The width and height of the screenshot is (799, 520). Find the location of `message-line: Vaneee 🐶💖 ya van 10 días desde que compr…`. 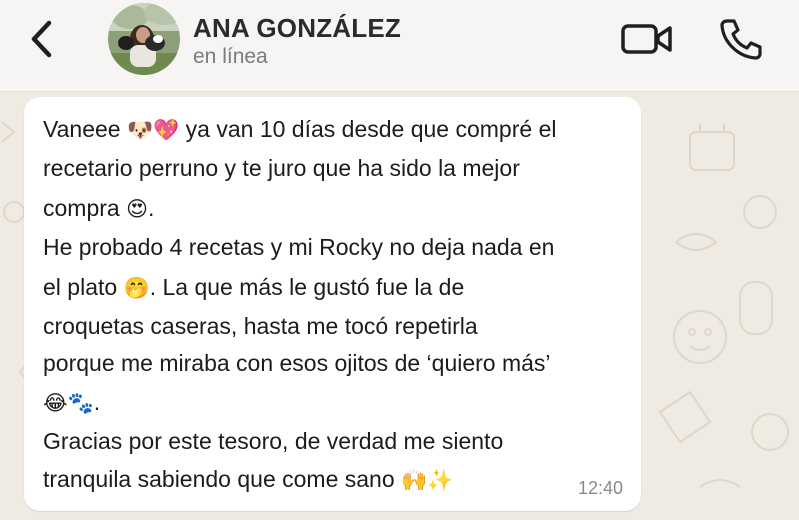

message-line: Vaneee 🐶💖 ya van 10 días desde que compr… is located at coordinates (299, 129).